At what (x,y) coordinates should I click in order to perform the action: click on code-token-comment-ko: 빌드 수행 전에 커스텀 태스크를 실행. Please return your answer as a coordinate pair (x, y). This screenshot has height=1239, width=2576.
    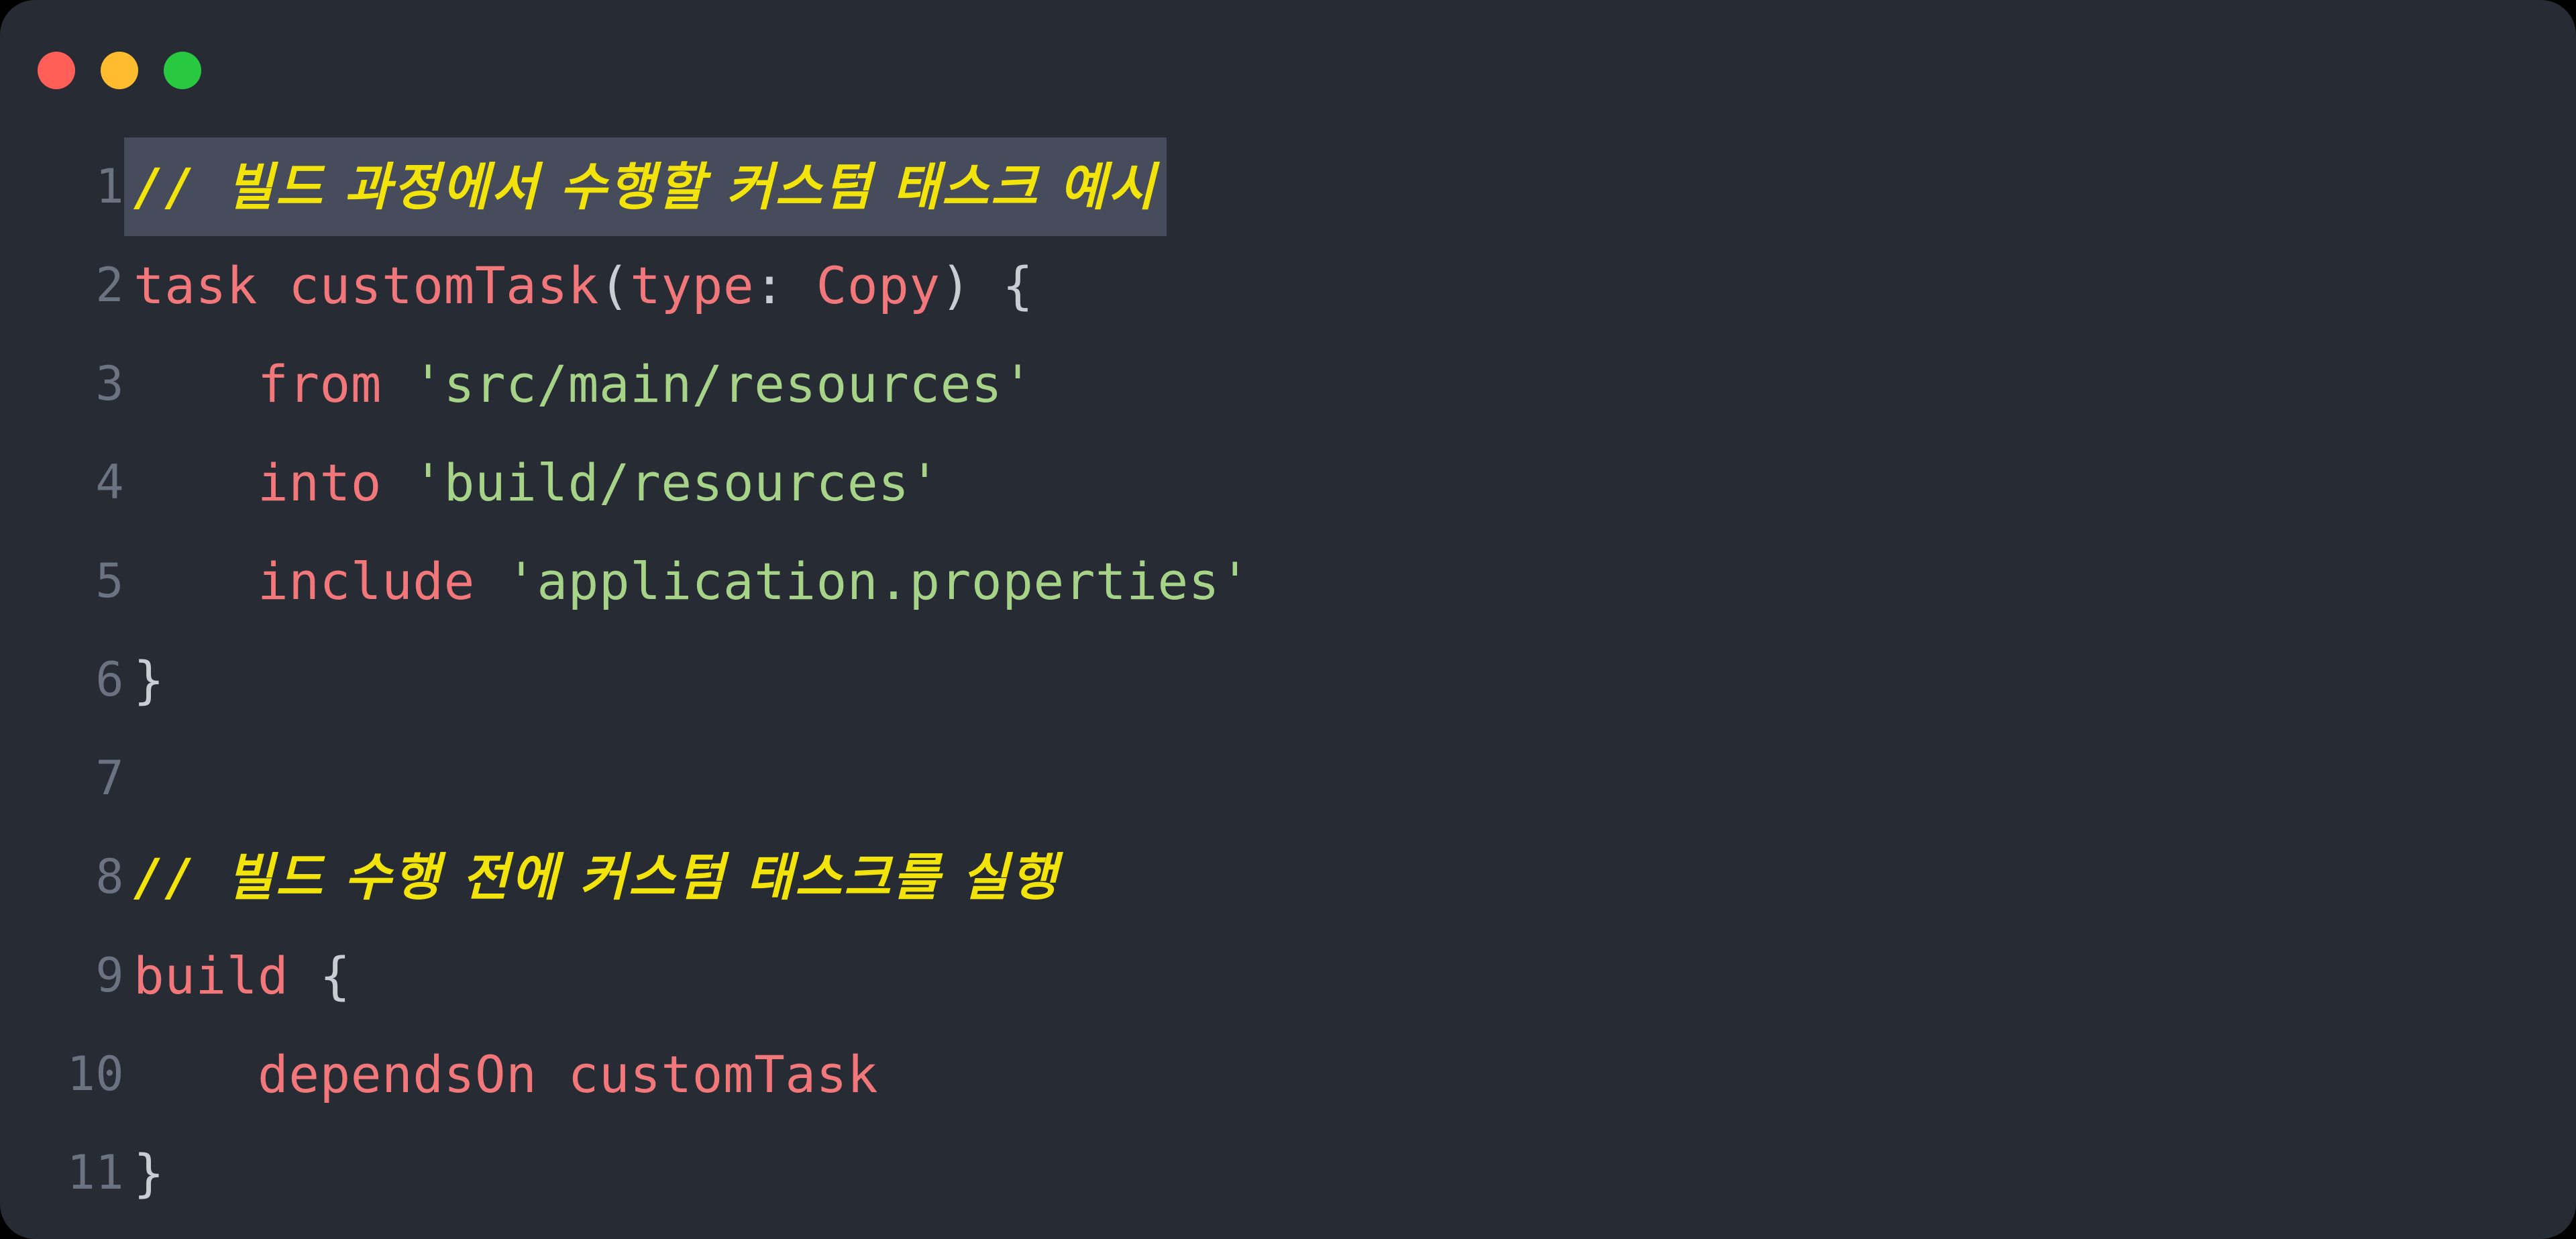
    Looking at the image, I should click on (642, 877).